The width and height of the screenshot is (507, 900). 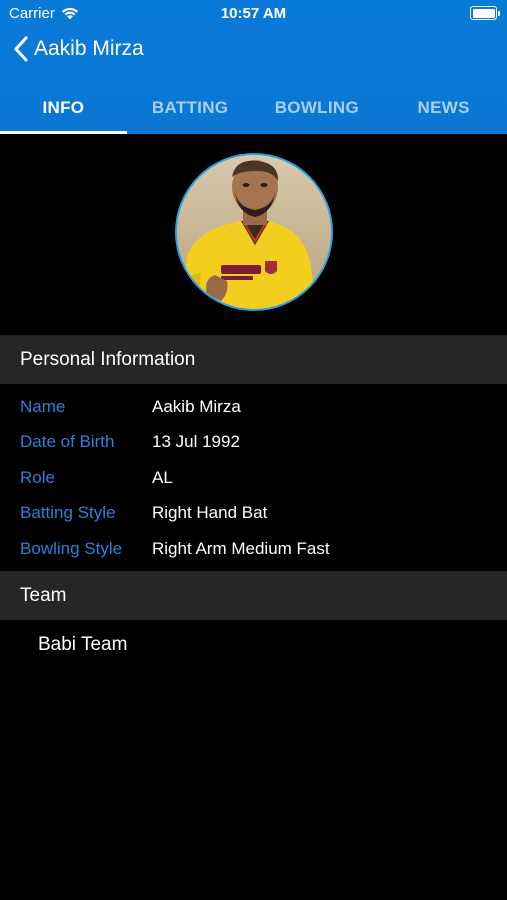 What do you see at coordinates (443, 108) in the screenshot?
I see `tab-news: NEWS` at bounding box center [443, 108].